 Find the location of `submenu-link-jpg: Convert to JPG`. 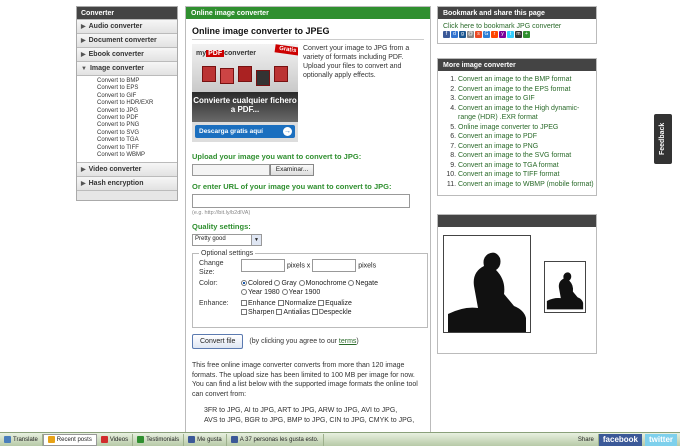

submenu-link-jpg: Convert to JPG is located at coordinates (137, 111).